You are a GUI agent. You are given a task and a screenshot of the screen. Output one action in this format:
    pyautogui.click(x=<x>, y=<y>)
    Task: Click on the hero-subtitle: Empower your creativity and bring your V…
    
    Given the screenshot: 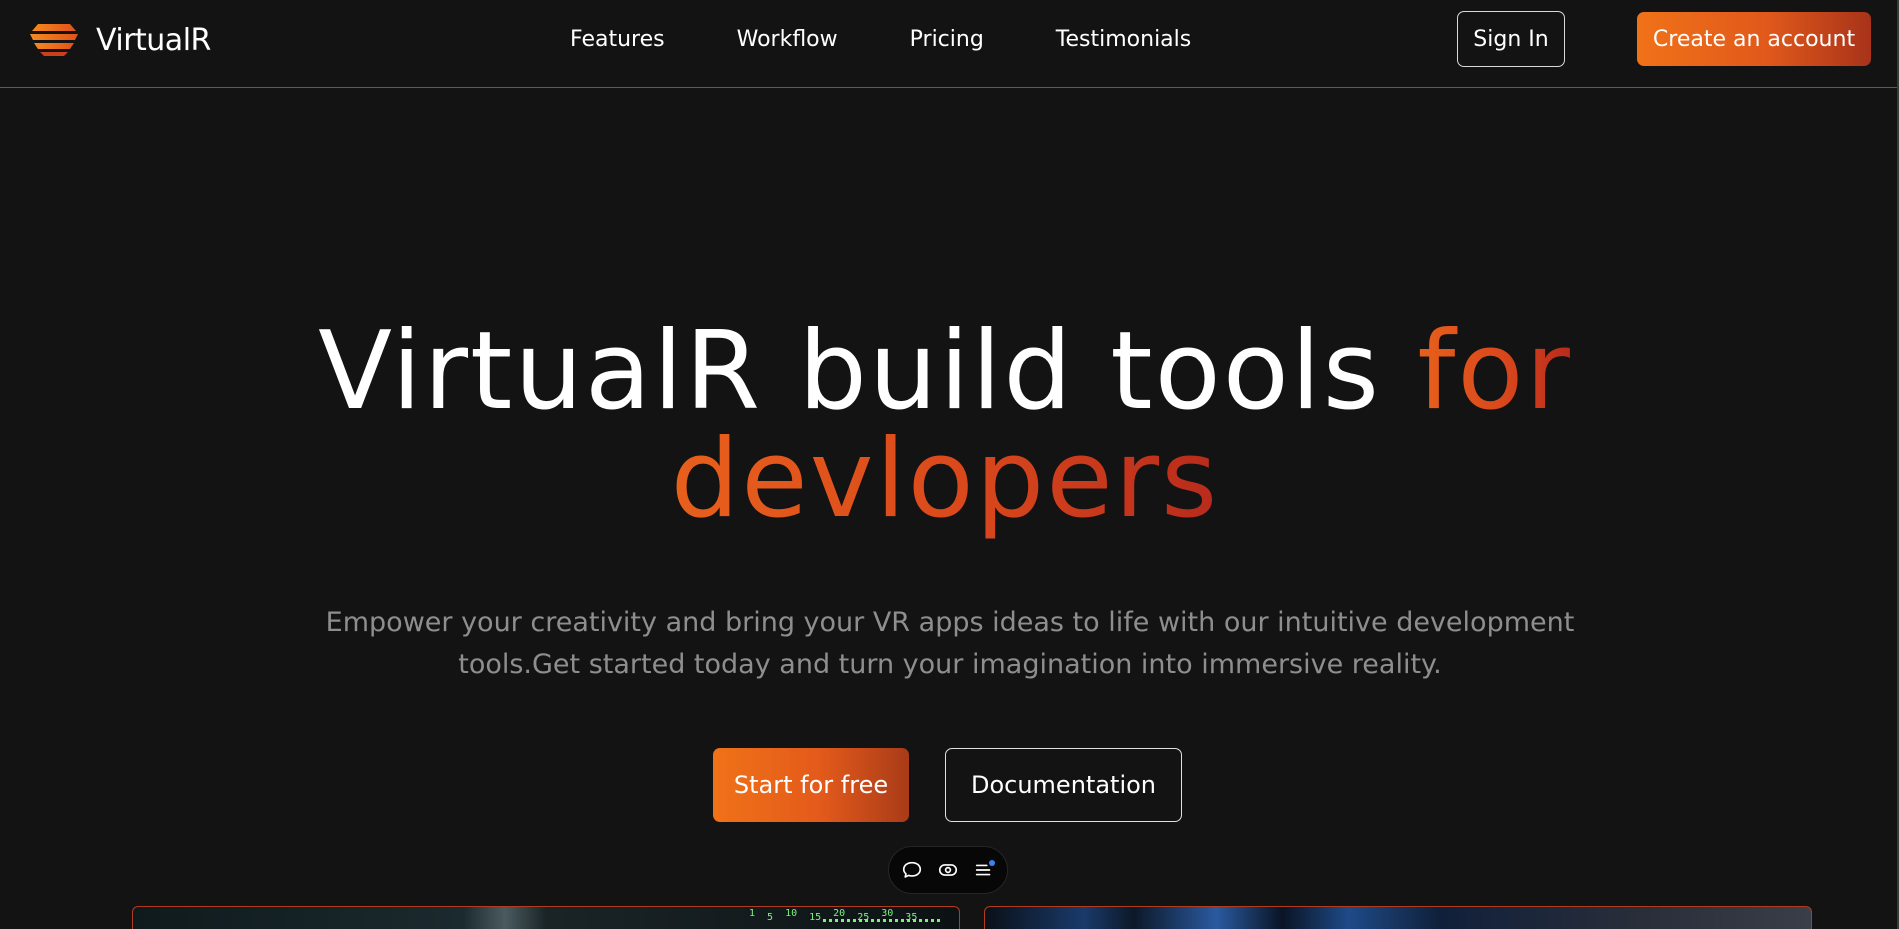 What is the action you would take?
    pyautogui.click(x=950, y=643)
    